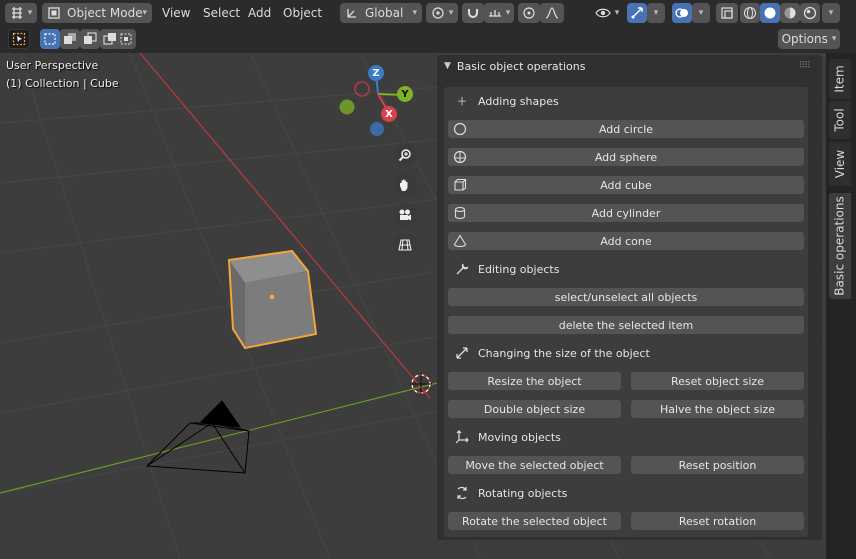 Image resolution: width=856 pixels, height=559 pixels. I want to click on tab-label: Item, so click(840, 79).